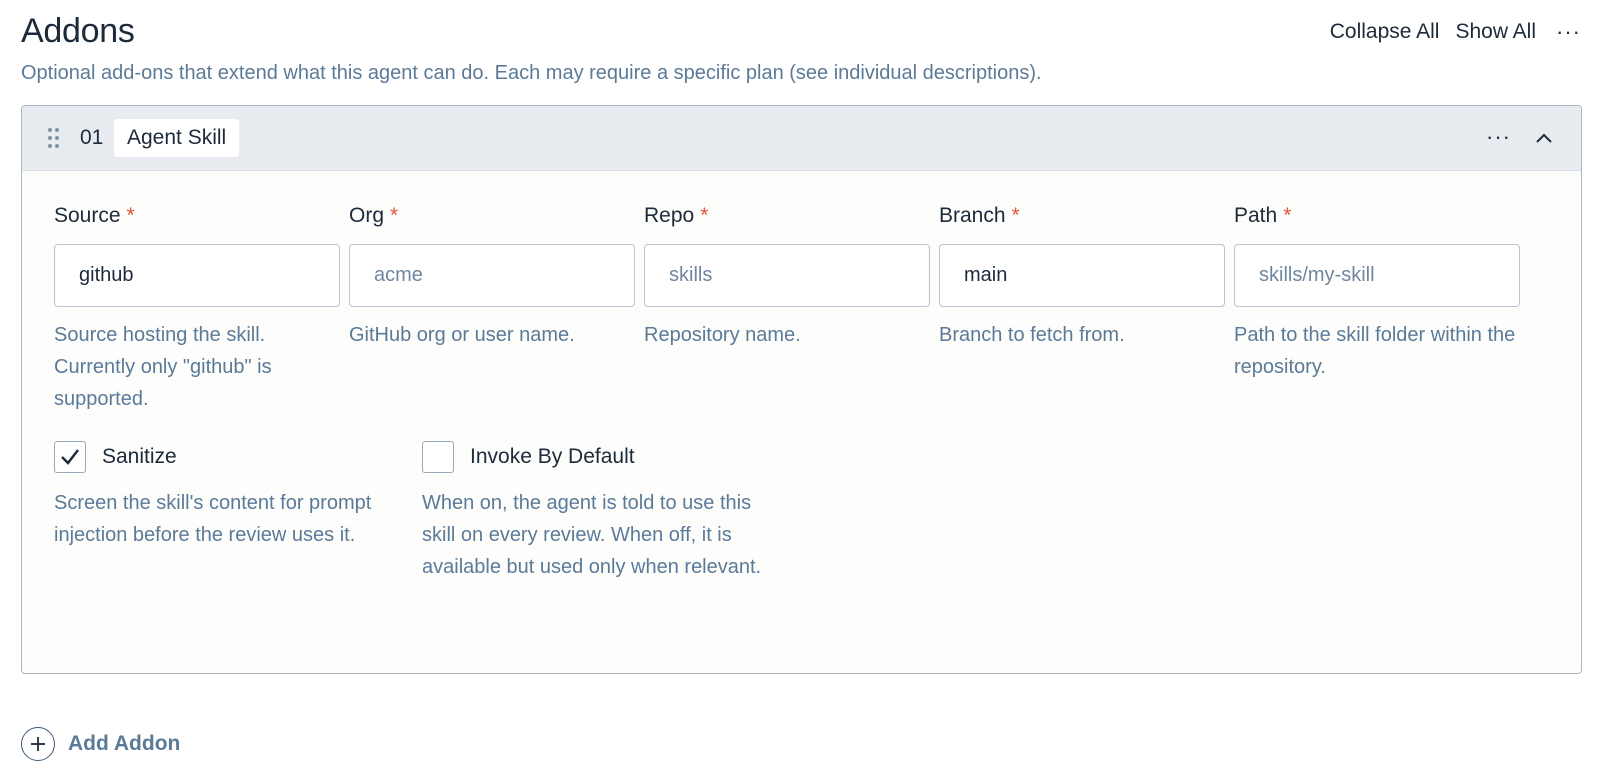 The height and width of the screenshot is (780, 1600). Describe the element at coordinates (367, 215) in the screenshot. I see `org-label: Org` at that location.